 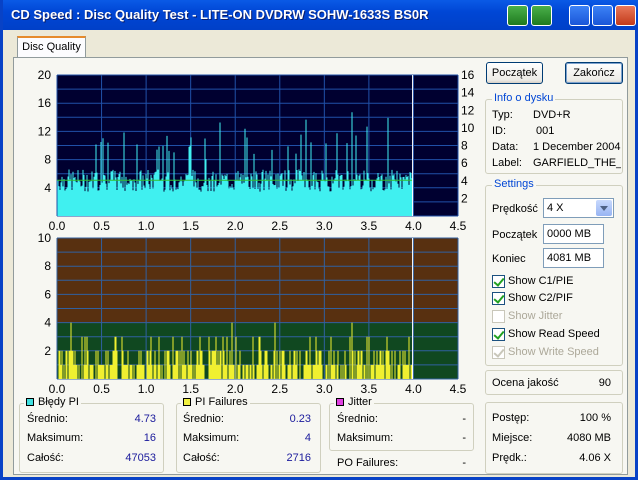 I want to click on pif-chart-y-tick-left: 6, so click(x=47, y=294).